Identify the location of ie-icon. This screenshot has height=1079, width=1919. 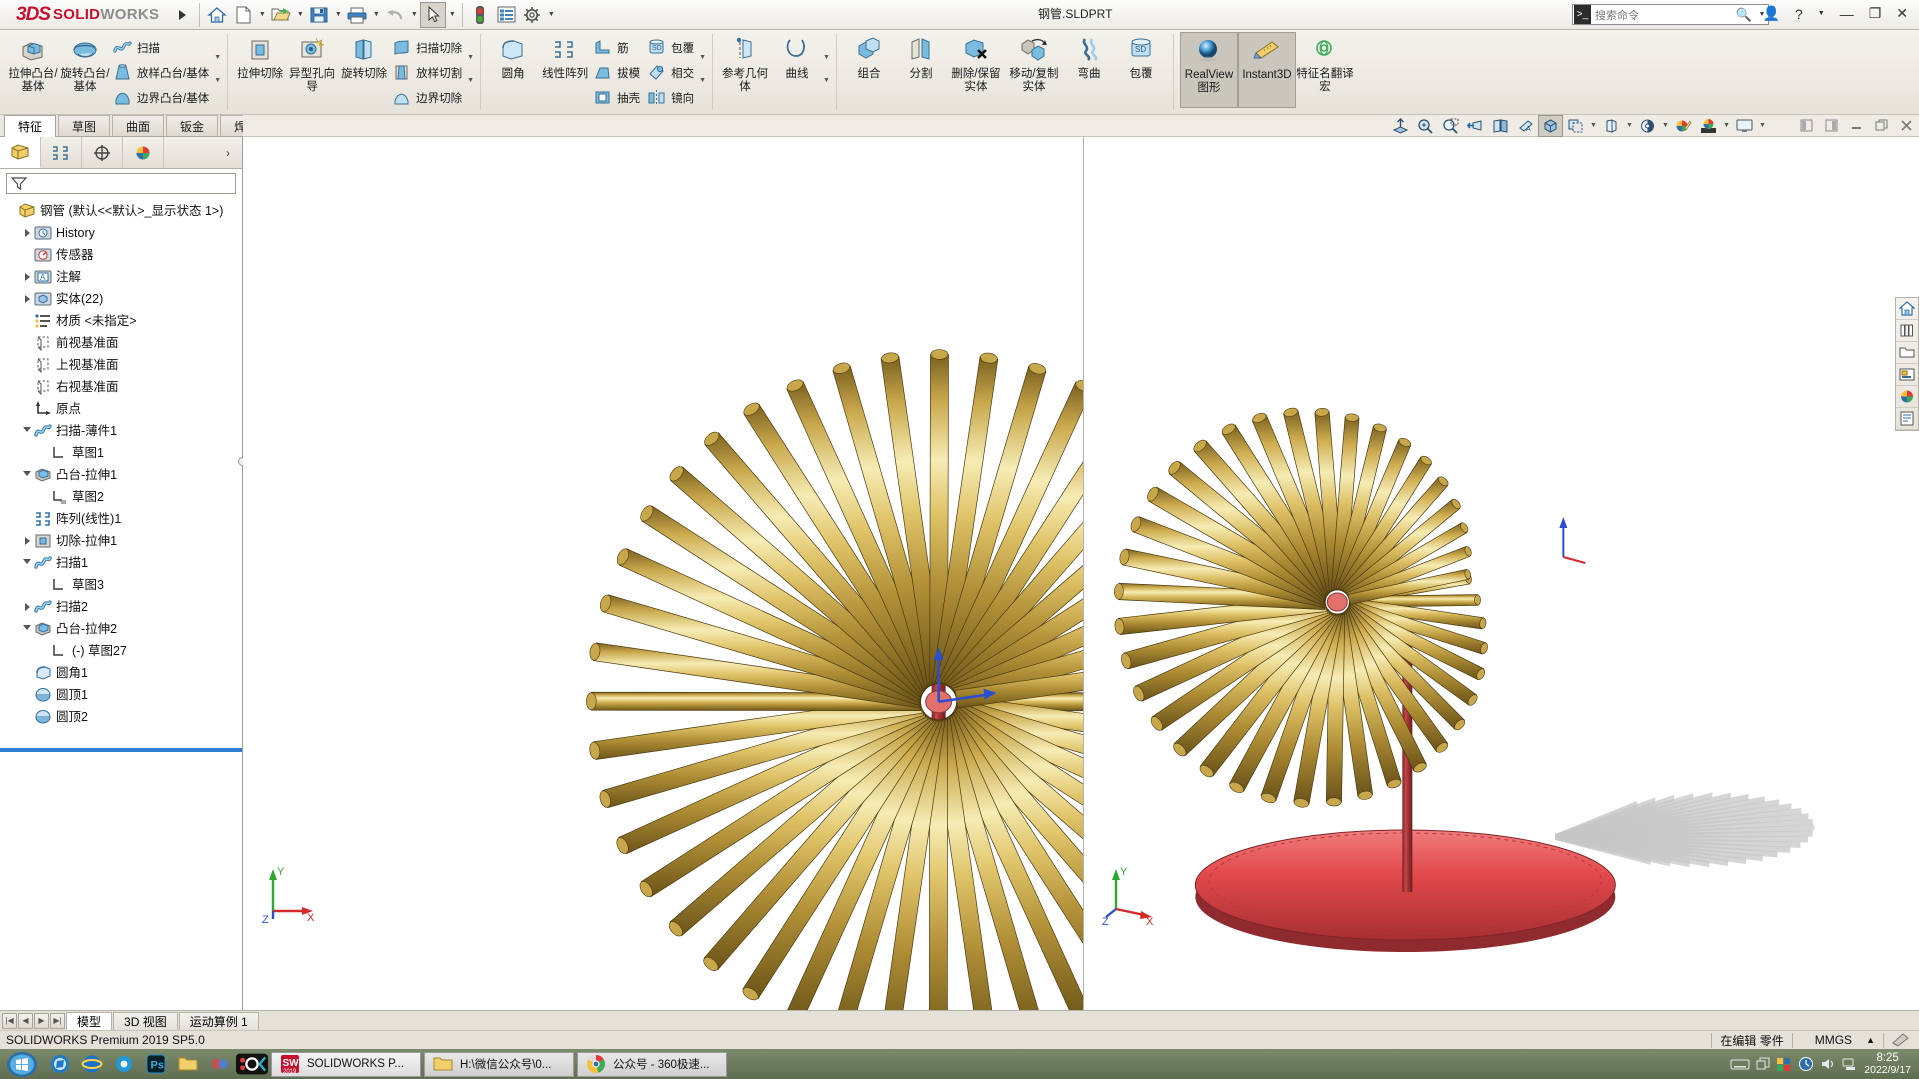
(92, 1064).